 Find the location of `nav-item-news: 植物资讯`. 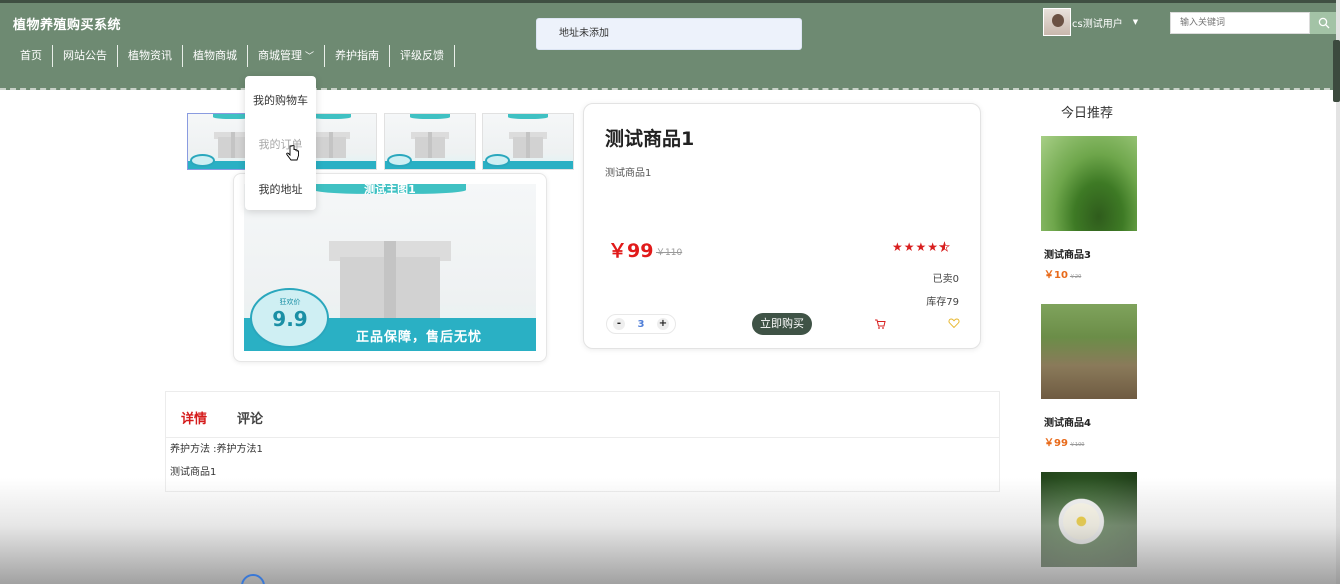

nav-item-news: 植物资讯 is located at coordinates (150, 56).